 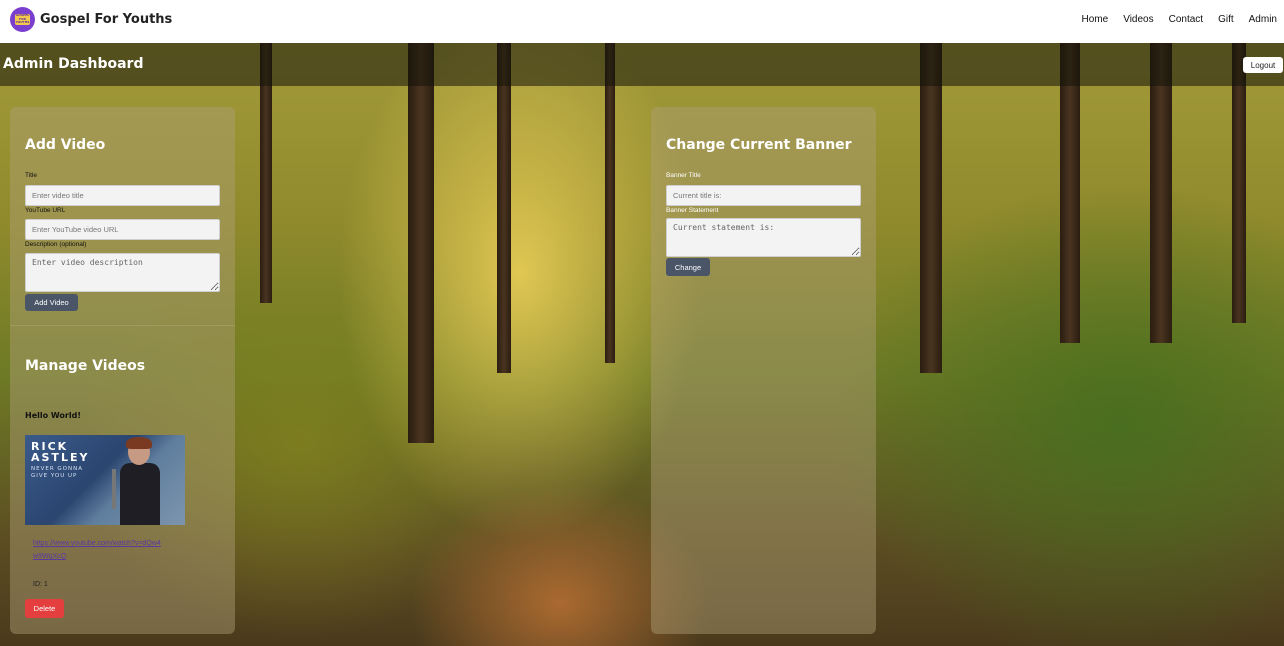 What do you see at coordinates (53, 415) in the screenshot?
I see `video-title: Hello World!` at bounding box center [53, 415].